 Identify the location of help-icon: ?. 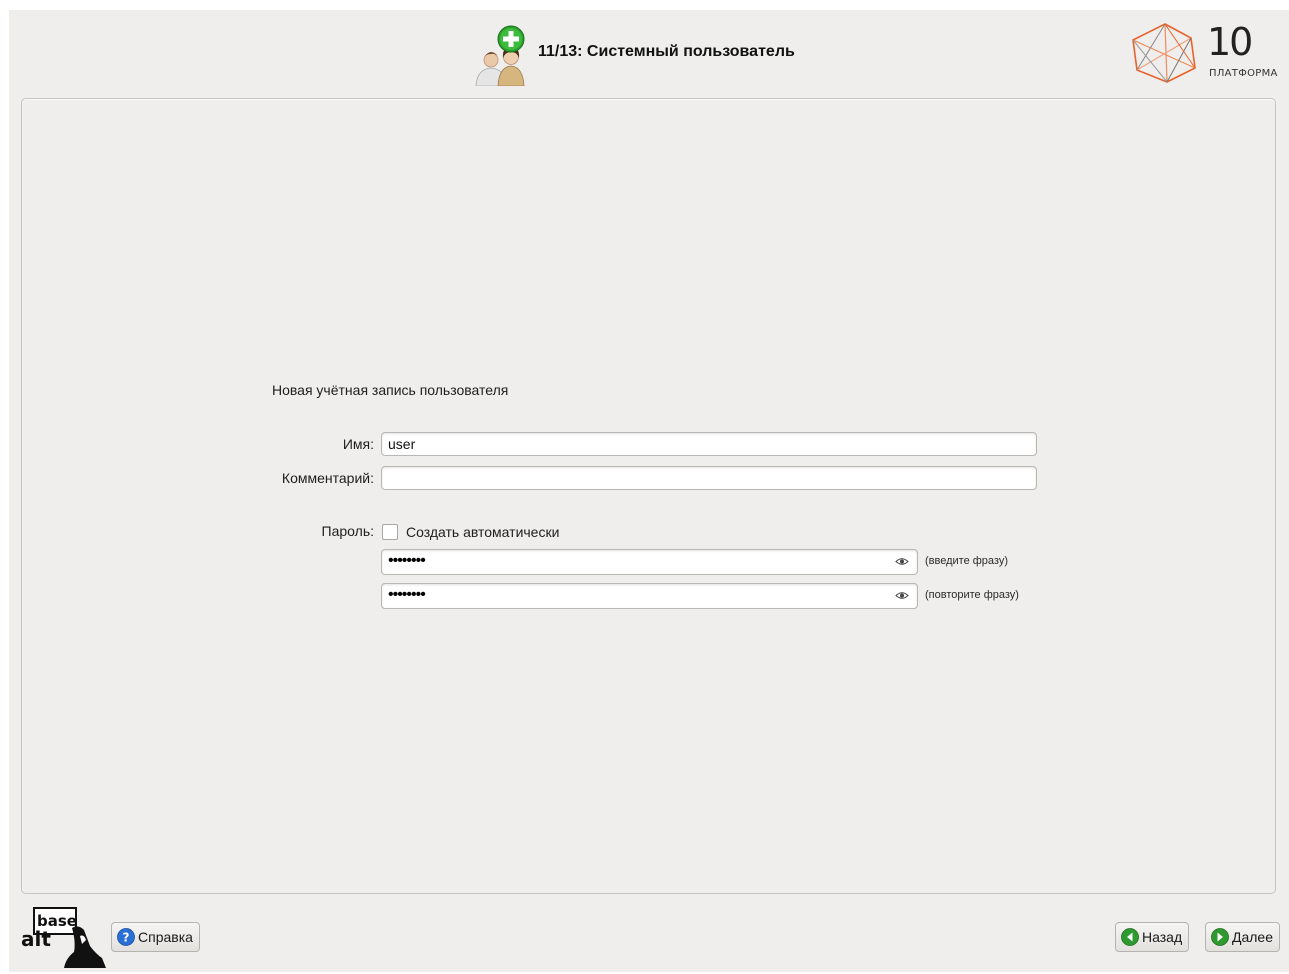
(126, 937).